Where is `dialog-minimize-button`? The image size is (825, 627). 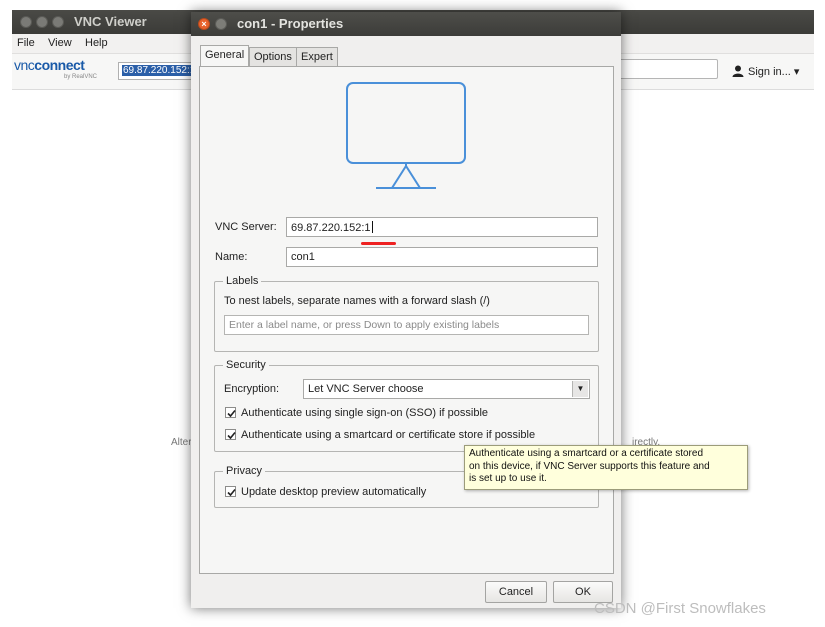 dialog-minimize-button is located at coordinates (221, 24).